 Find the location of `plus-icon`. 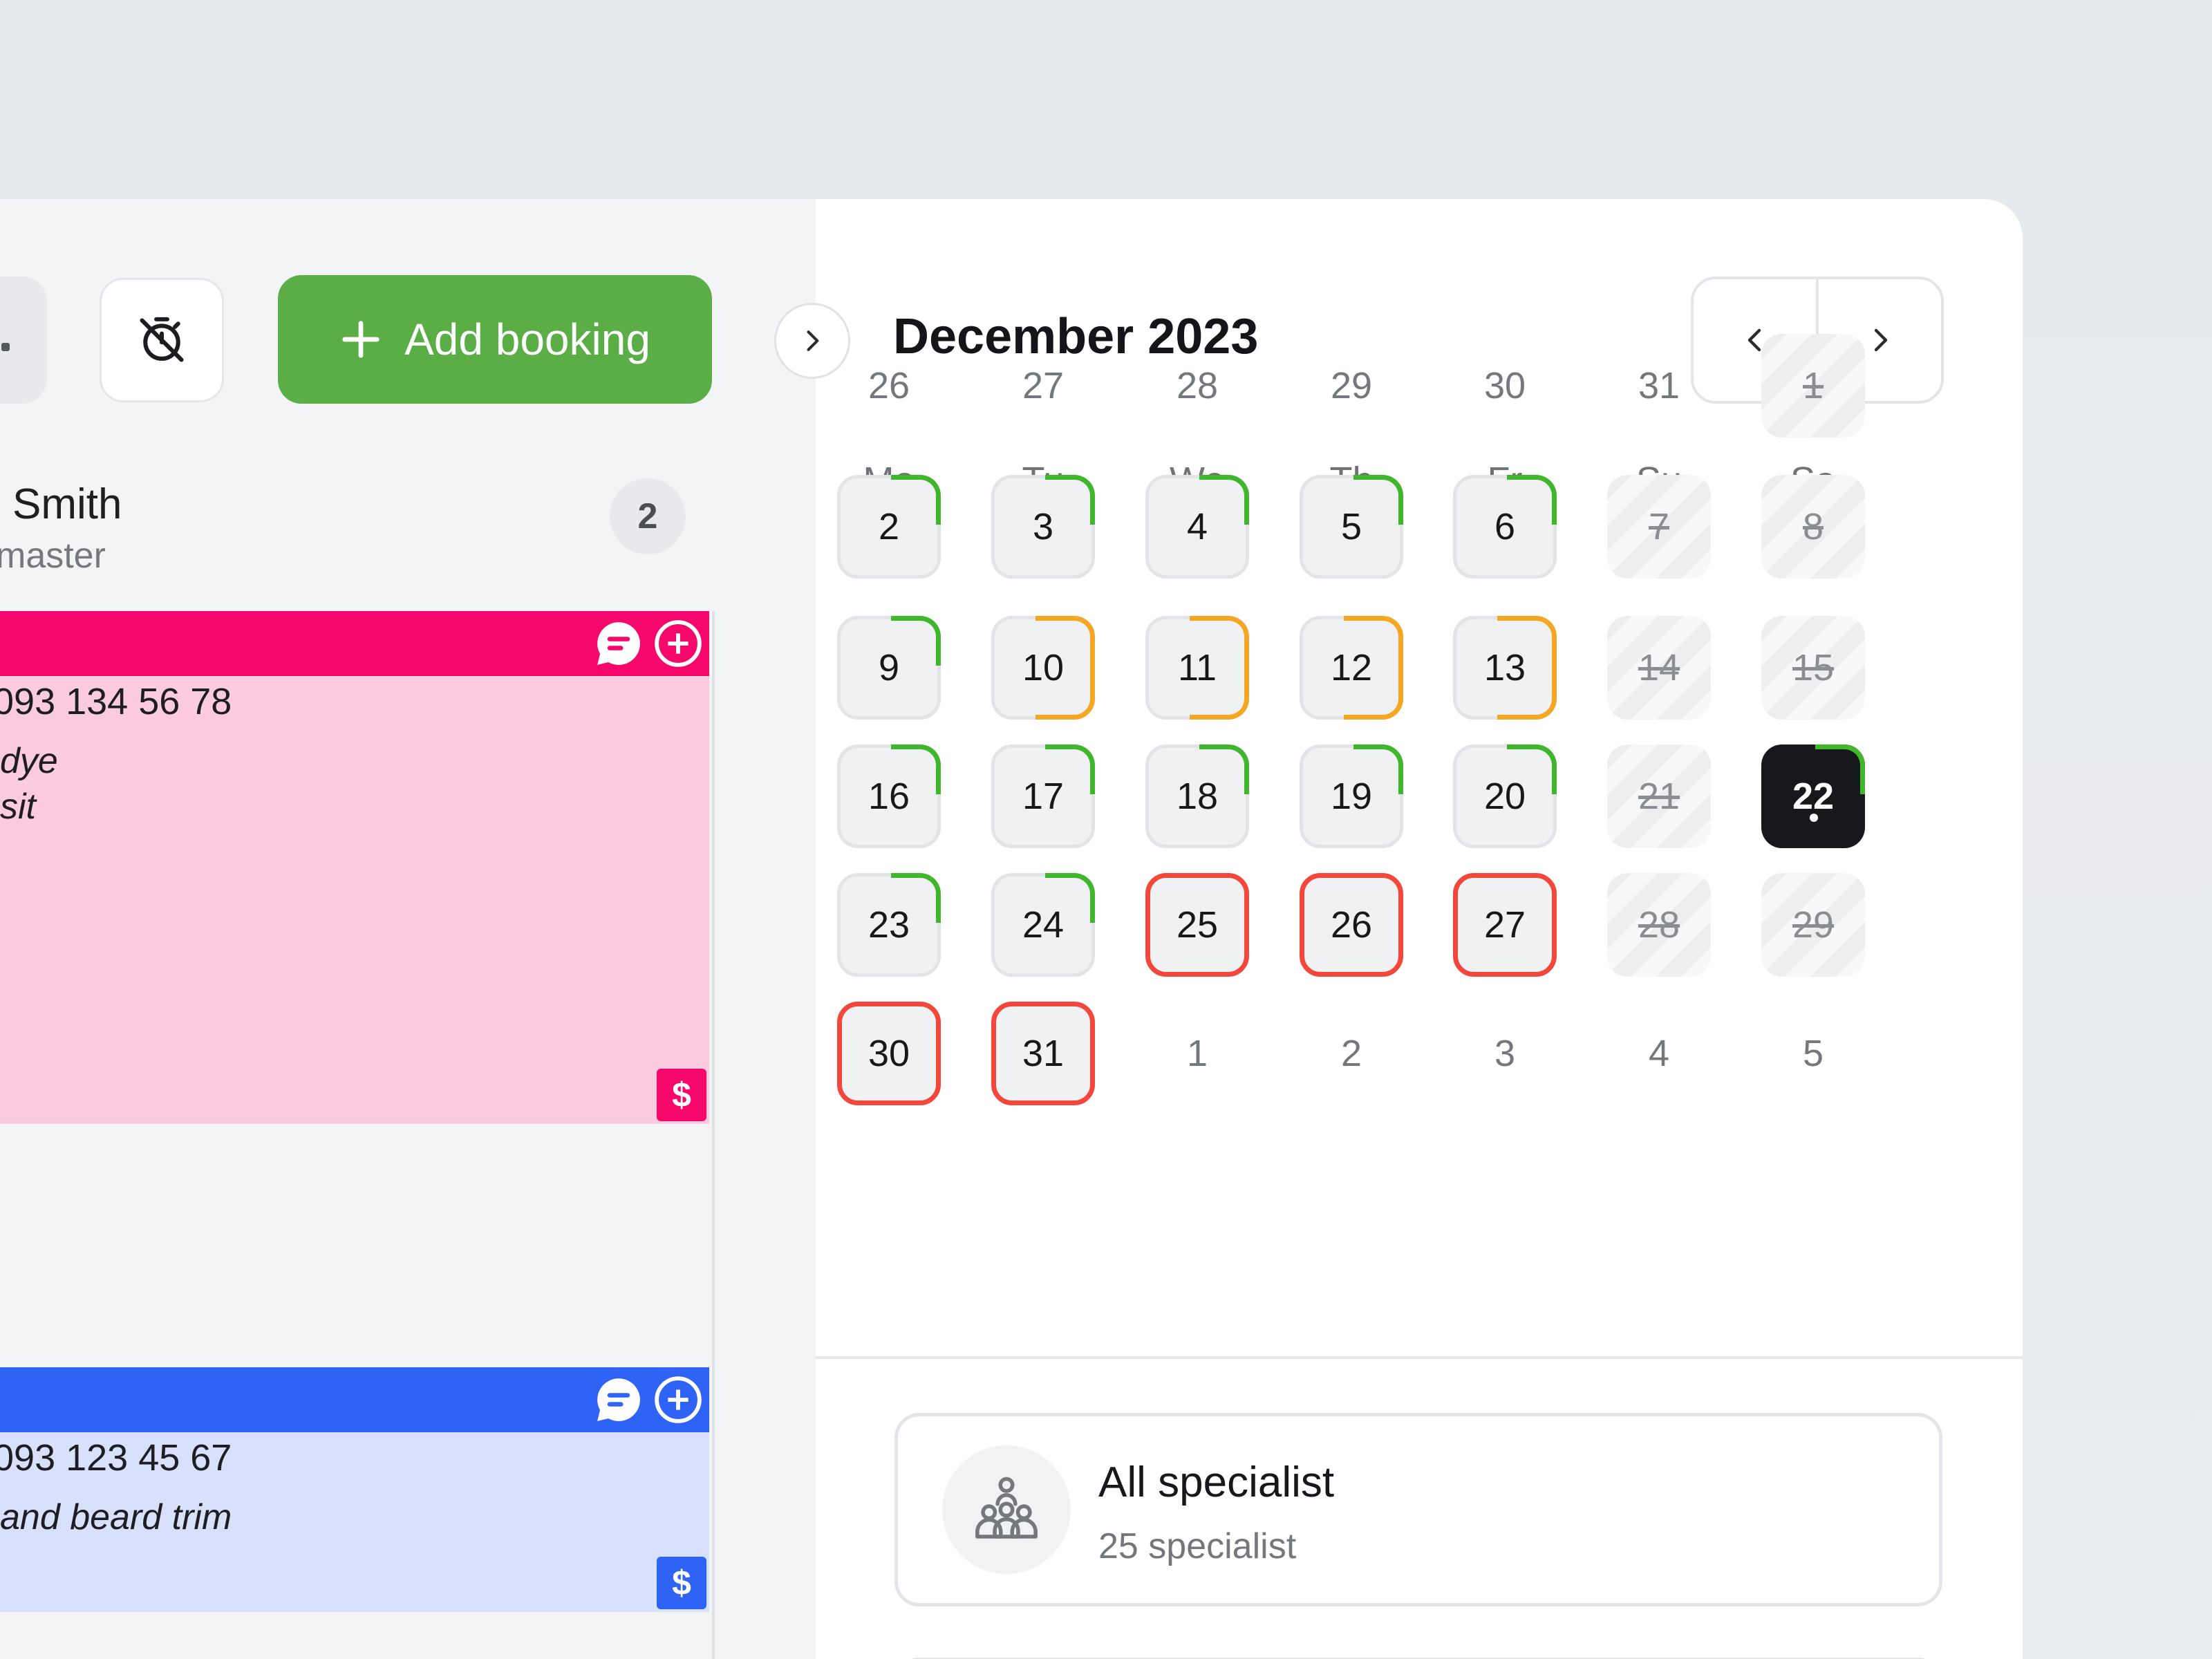

plus-icon is located at coordinates (360, 339).